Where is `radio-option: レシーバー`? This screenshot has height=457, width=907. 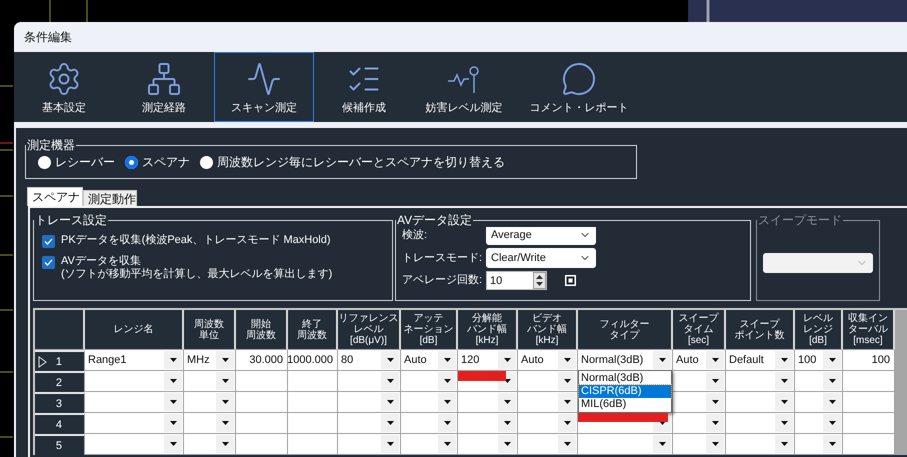 radio-option: レシーバー is located at coordinates (76, 162).